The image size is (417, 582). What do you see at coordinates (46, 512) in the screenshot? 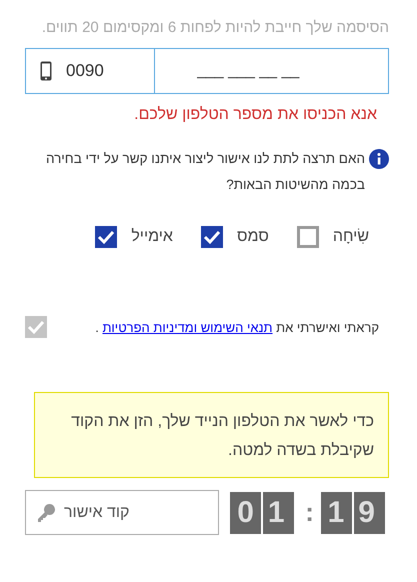
I see `key-icon` at bounding box center [46, 512].